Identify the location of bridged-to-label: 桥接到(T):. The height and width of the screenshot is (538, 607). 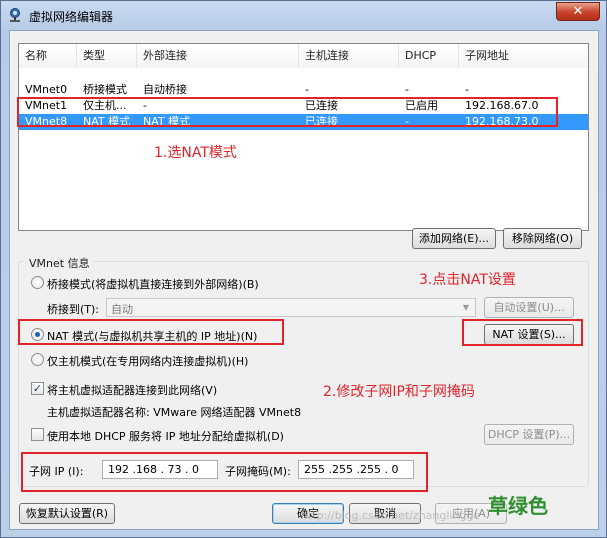
(73, 309).